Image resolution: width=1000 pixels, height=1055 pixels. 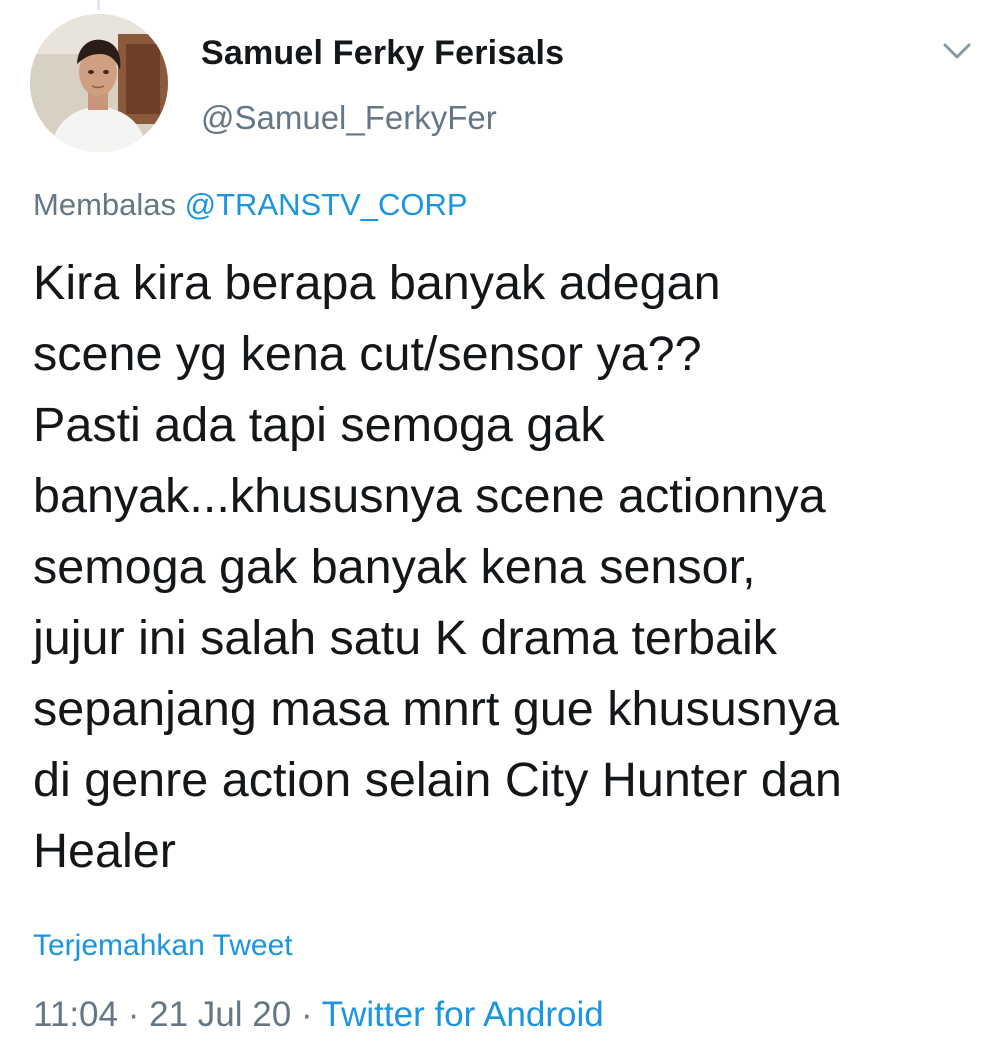 What do you see at coordinates (382, 53) in the screenshot?
I see `user-display-name: Samuel Ferky Ferisals` at bounding box center [382, 53].